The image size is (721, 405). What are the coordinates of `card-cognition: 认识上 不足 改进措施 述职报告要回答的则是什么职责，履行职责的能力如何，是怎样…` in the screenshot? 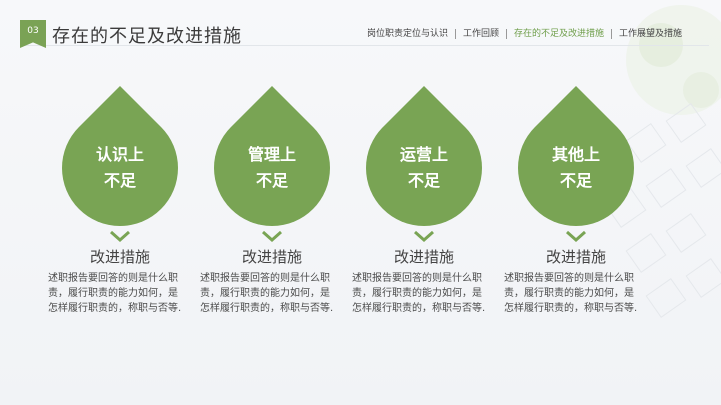 It's located at (120, 212).